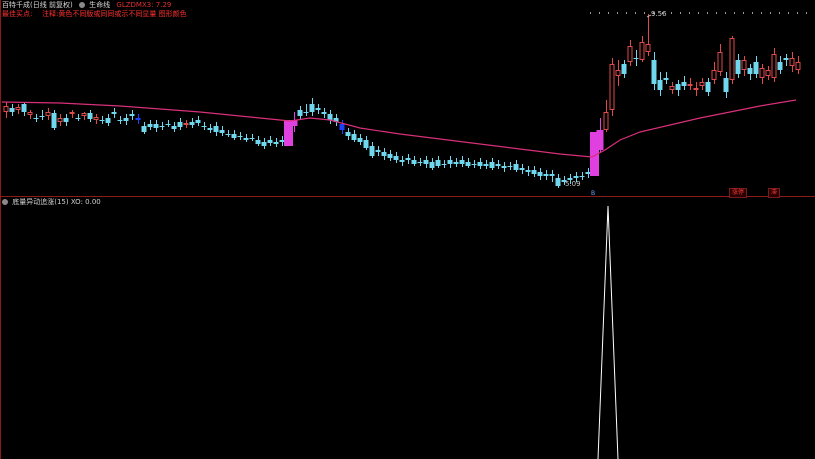  Describe the element at coordinates (56, 202) in the screenshot. I see `sub-panel-title: 底量异动追涨(15) XO: 0.00` at that location.